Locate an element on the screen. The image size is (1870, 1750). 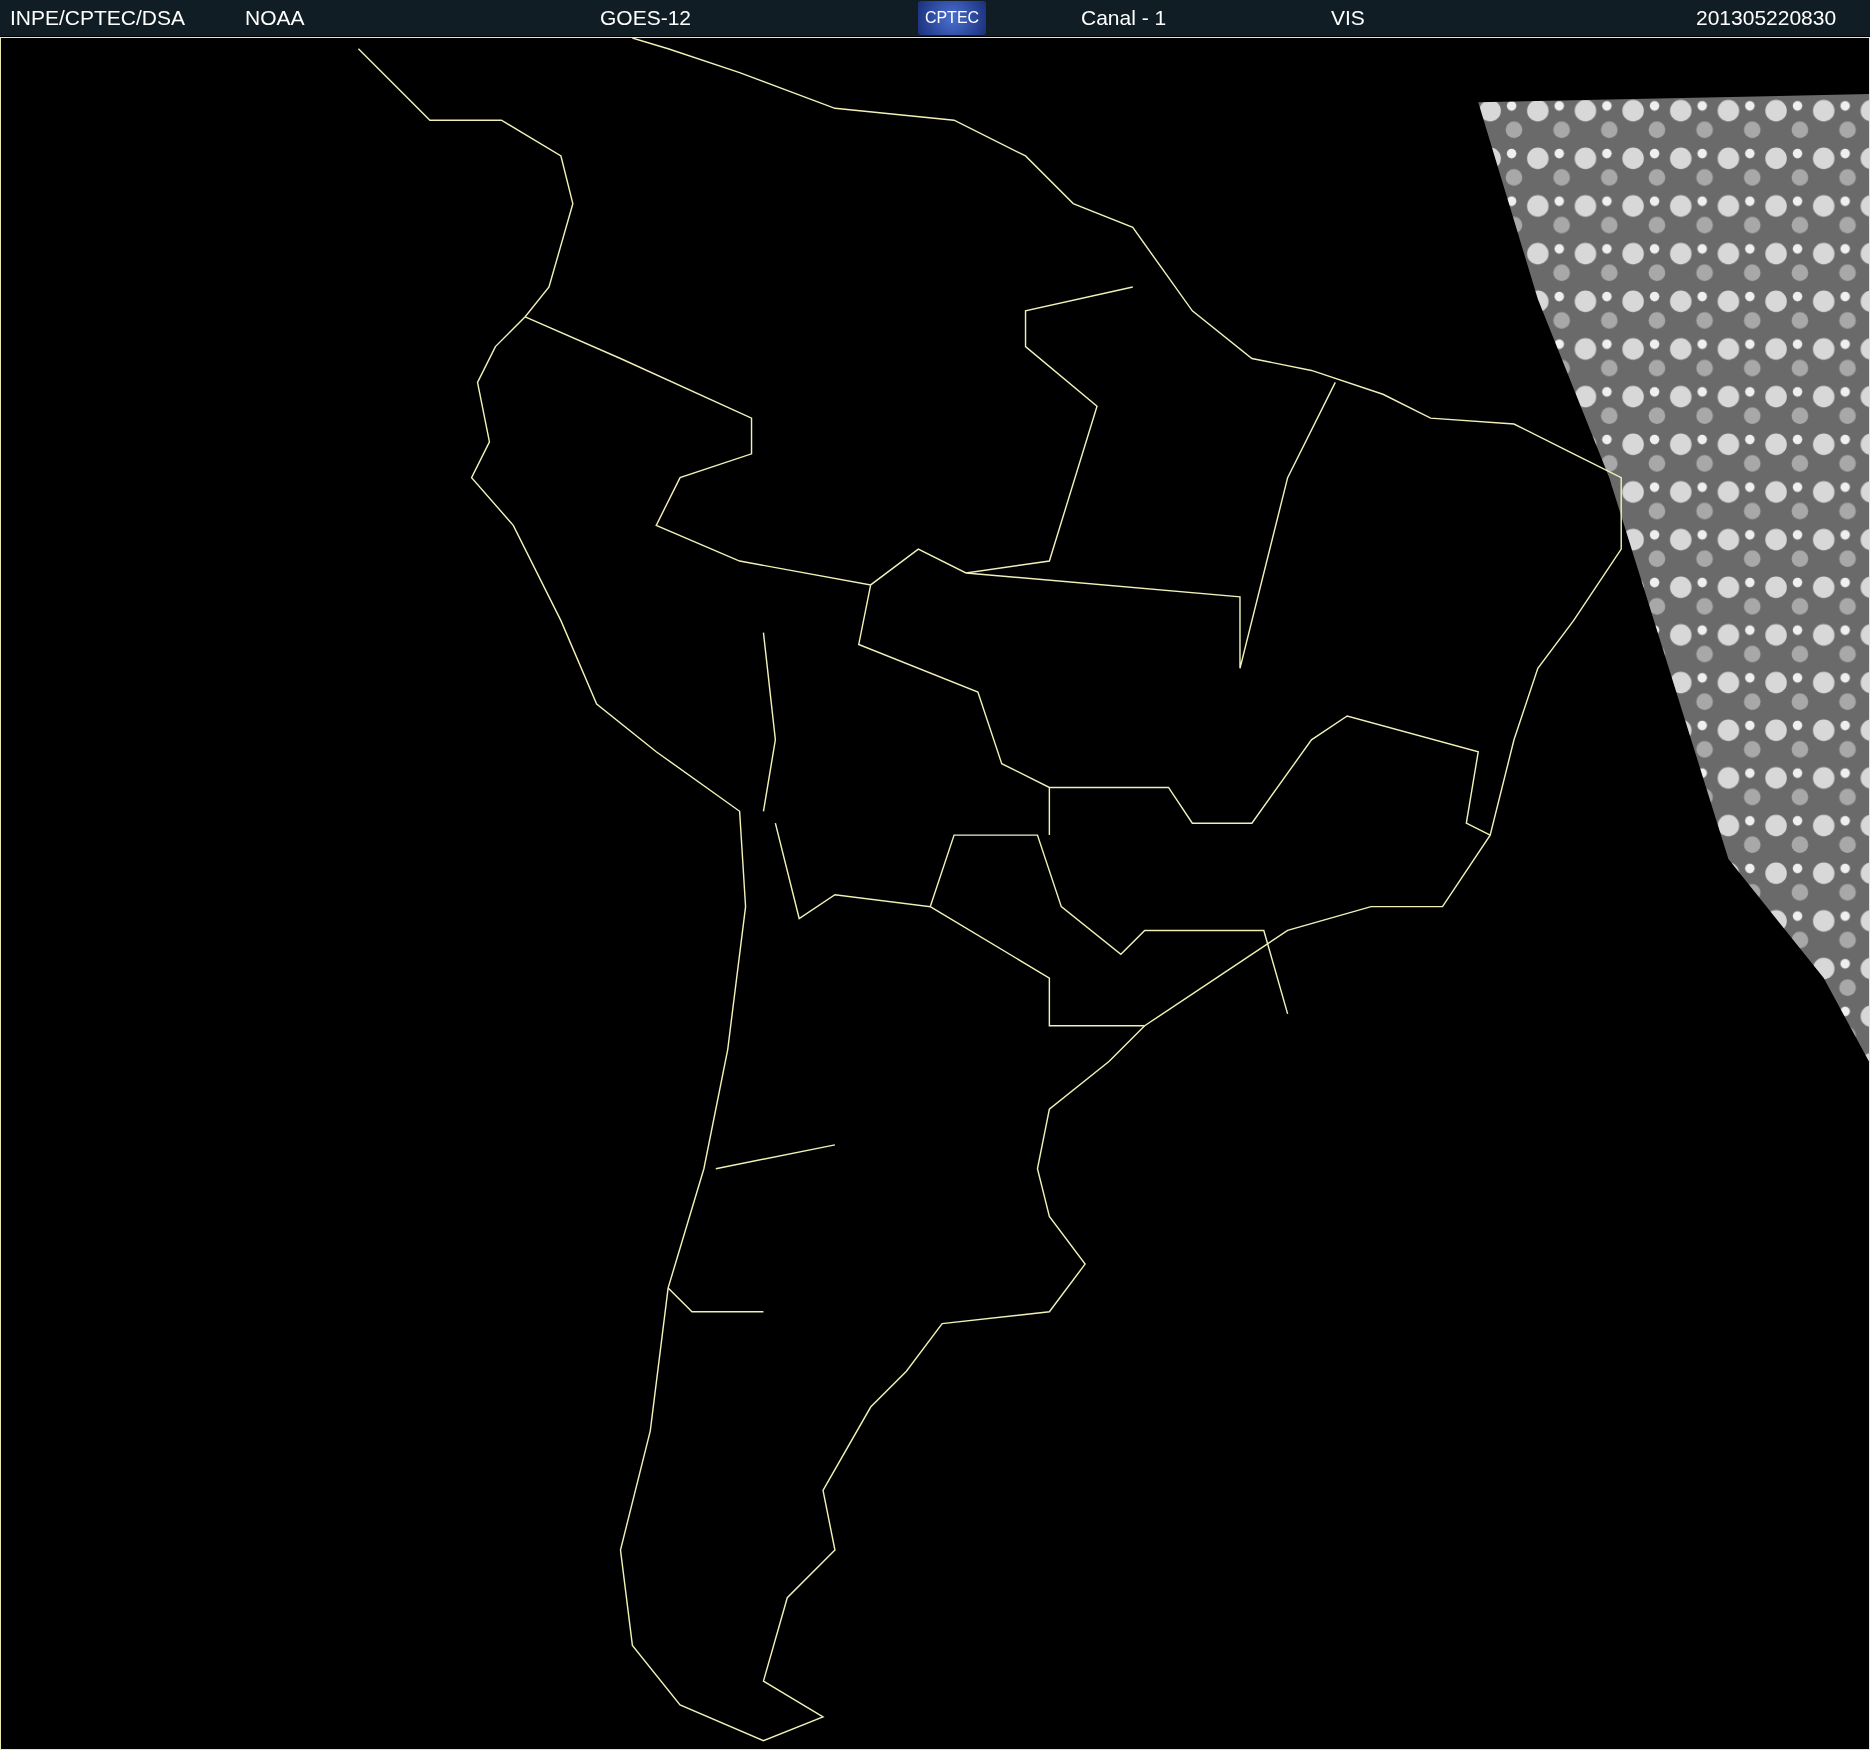
channel-label: Canal - 1 is located at coordinates (1124, 18).